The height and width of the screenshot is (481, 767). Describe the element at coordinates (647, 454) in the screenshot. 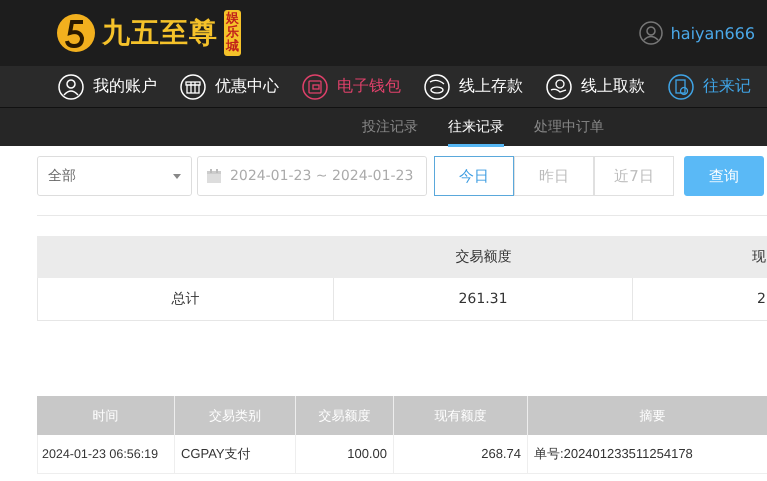

I see `table-cell: 单号:202401233511254178` at that location.